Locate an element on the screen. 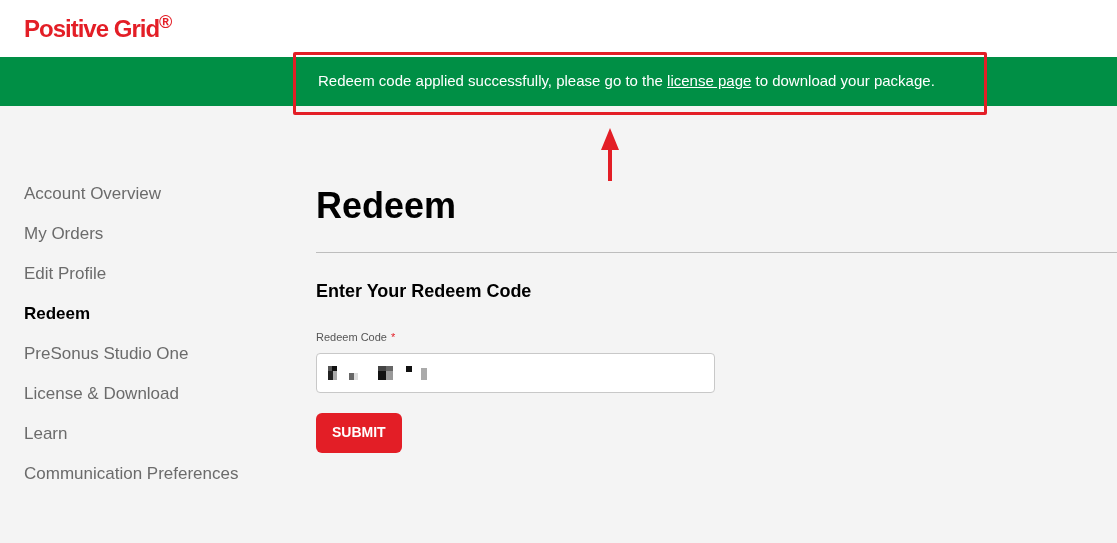  sidebar-item: Account Overview is located at coordinates (92, 194).